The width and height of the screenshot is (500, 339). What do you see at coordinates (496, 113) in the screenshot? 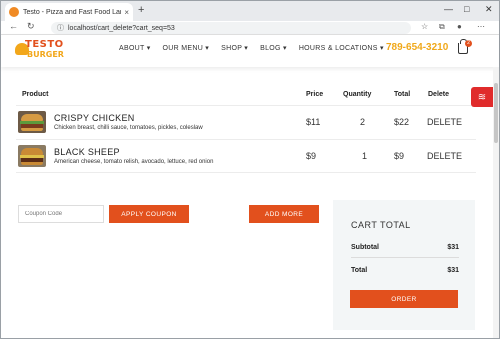
I see `scrollbar-thumb` at bounding box center [496, 113].